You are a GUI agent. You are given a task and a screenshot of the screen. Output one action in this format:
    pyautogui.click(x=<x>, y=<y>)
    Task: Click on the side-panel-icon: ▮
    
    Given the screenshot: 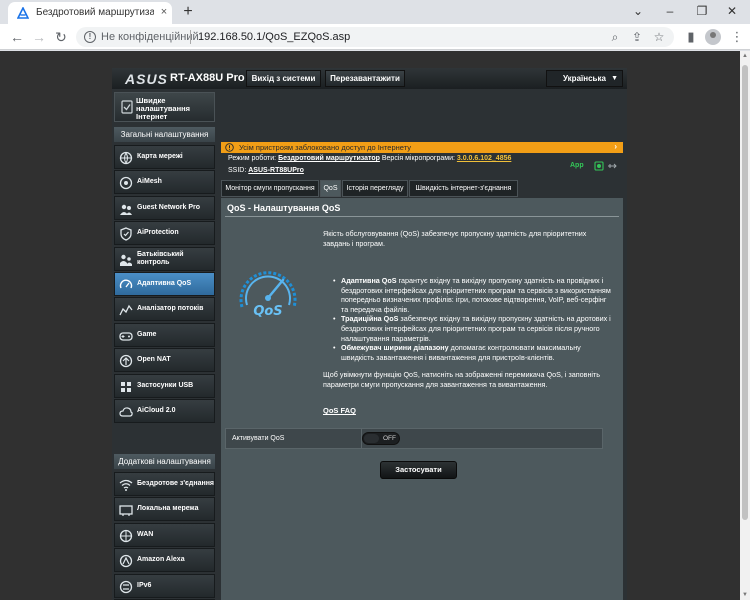 What is the action you would take?
    pyautogui.click(x=691, y=37)
    